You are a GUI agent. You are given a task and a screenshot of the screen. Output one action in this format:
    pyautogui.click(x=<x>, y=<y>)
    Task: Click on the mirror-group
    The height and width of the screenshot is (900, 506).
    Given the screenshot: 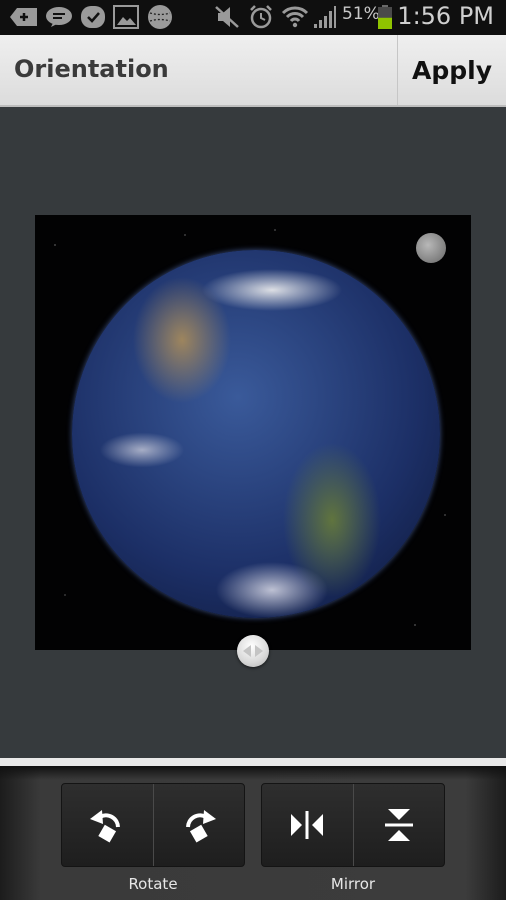 What is the action you would take?
    pyautogui.click(x=353, y=825)
    